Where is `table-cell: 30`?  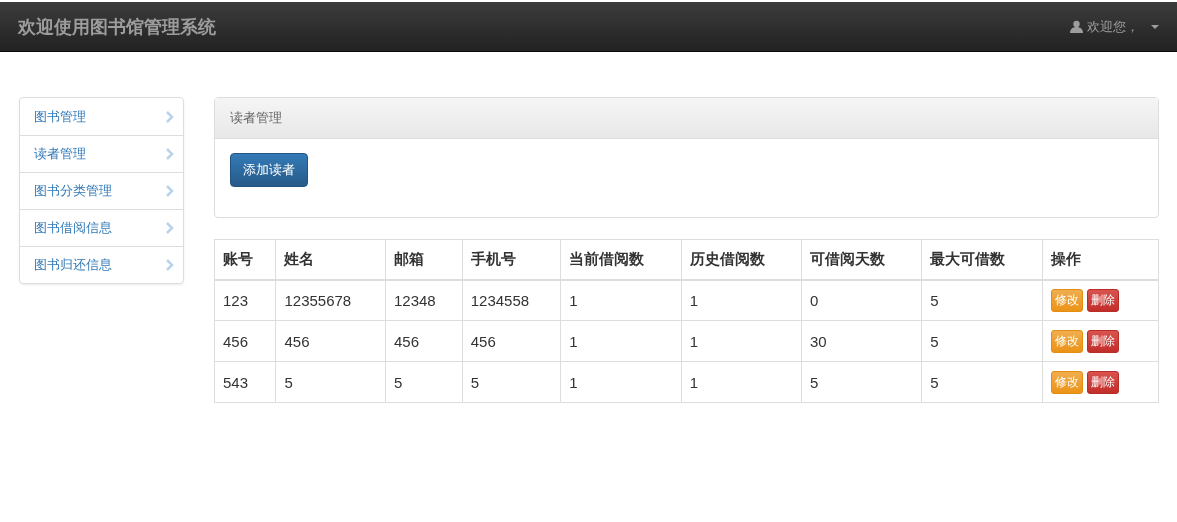
table-cell: 30 is located at coordinates (861, 341).